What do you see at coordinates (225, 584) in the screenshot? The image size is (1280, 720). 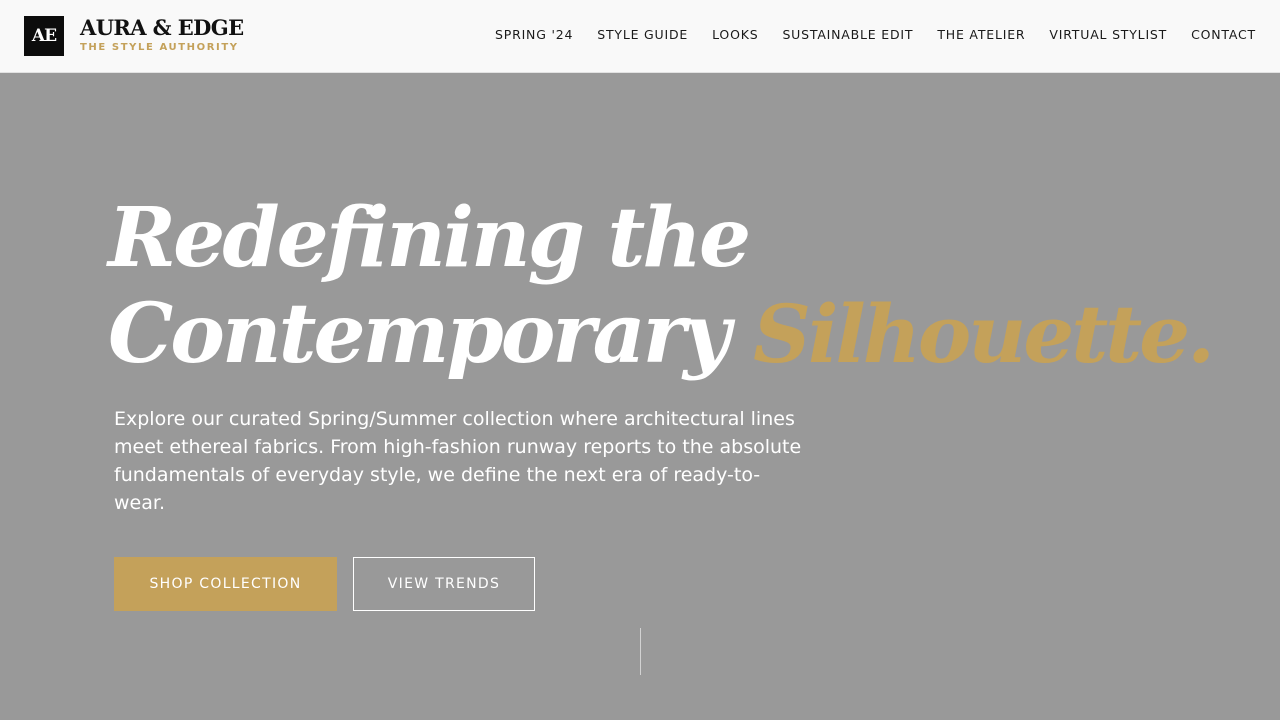 I see `shop-collection-button: SHOP COLLECTION` at bounding box center [225, 584].